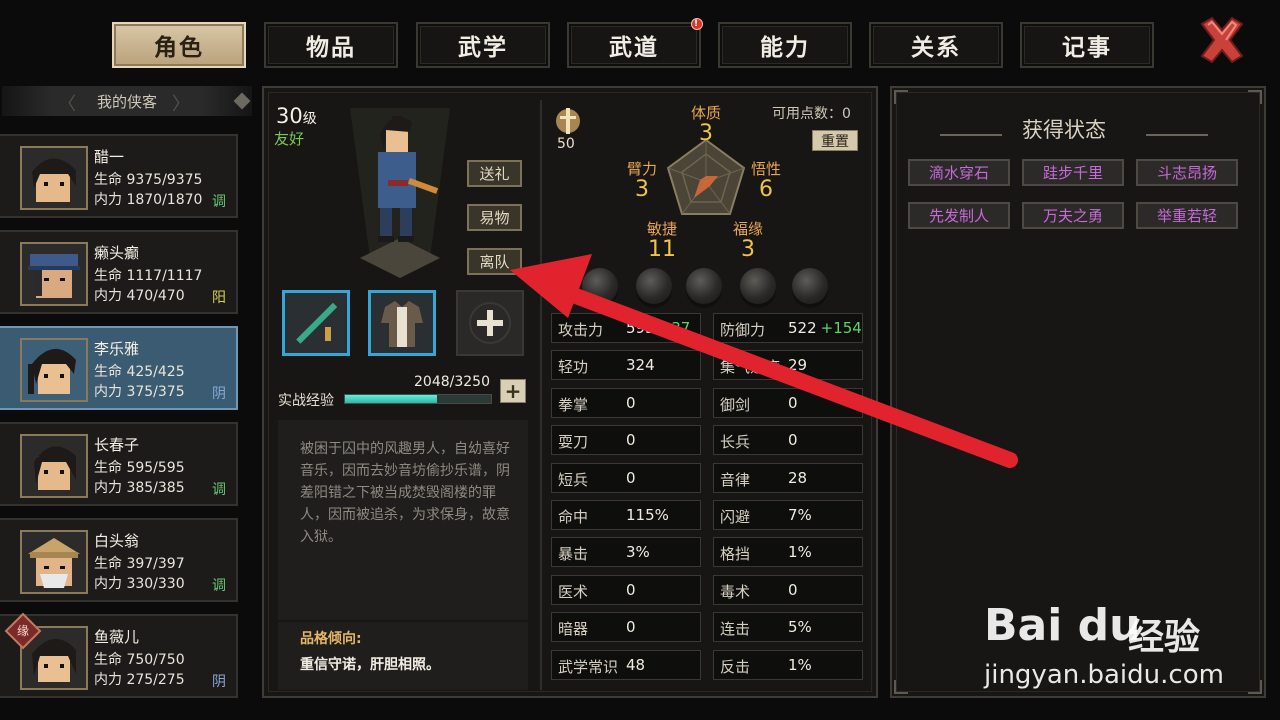 This screenshot has width=1280, height=720. What do you see at coordinates (148, 180) in the screenshot?
I see `member-hp: 生命 9375/9375` at bounding box center [148, 180].